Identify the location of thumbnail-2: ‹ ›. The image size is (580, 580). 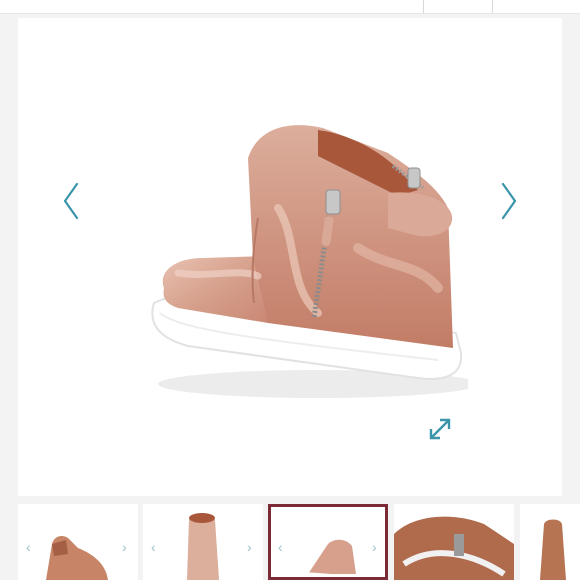
(203, 542).